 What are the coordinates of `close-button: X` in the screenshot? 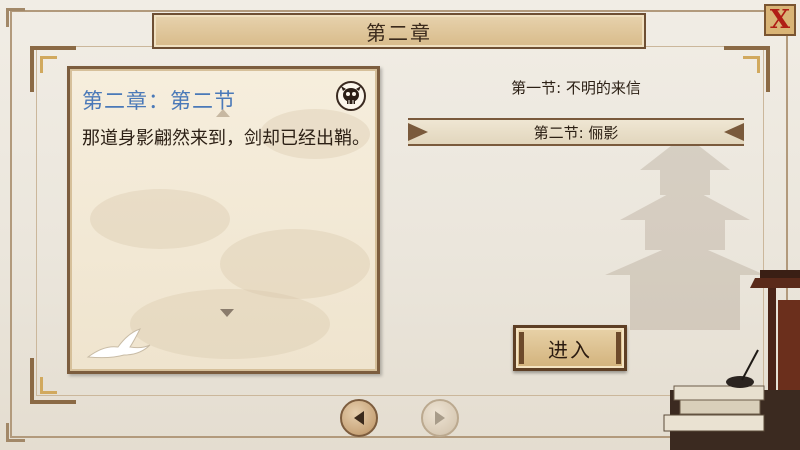 It's located at (780, 20).